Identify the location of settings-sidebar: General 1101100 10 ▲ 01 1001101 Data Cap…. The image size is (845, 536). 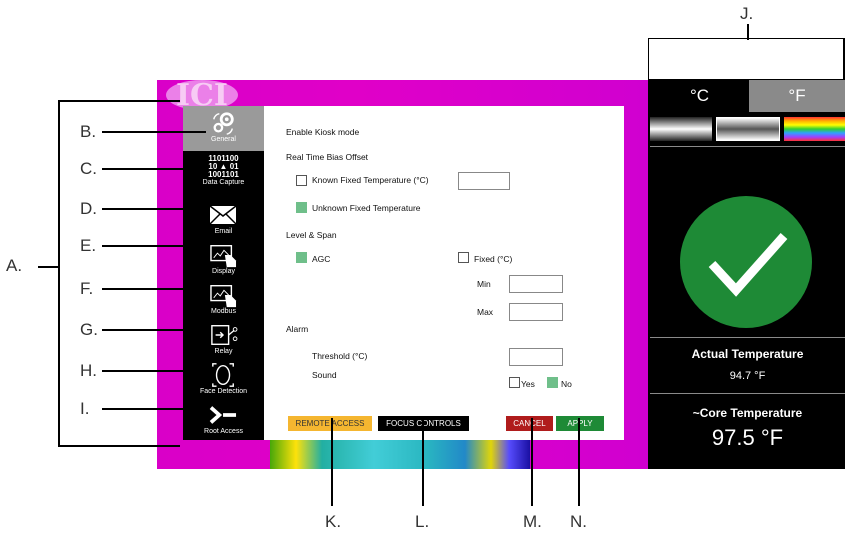
(223, 273).